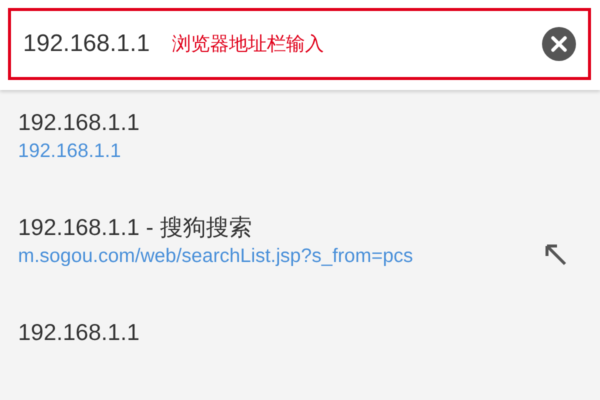 This screenshot has height=400, width=600. What do you see at coordinates (86, 44) in the screenshot?
I see `address-text: 192.168.1.1` at bounding box center [86, 44].